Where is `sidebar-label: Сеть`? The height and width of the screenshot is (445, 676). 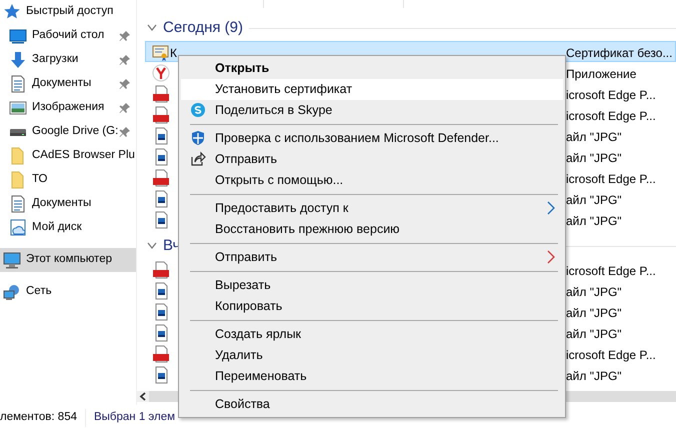 sidebar-label: Сеть is located at coordinates (39, 292).